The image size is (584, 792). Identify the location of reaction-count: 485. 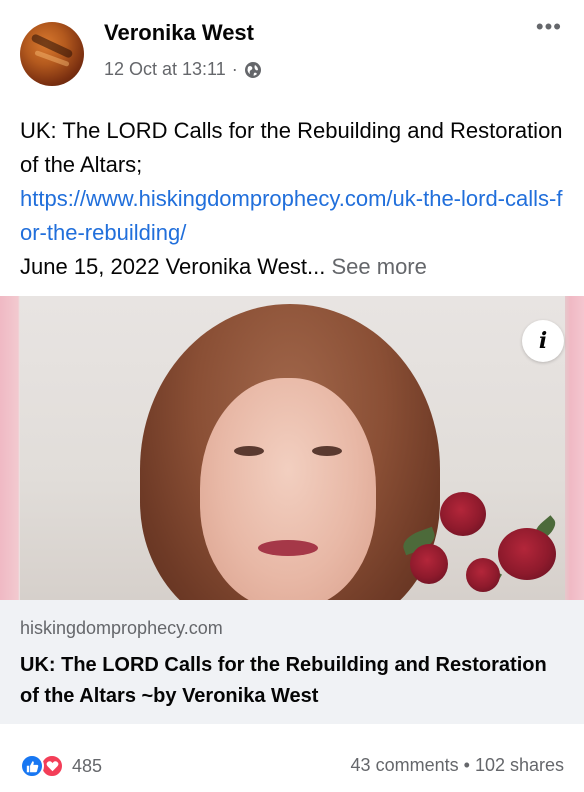
(87, 765).